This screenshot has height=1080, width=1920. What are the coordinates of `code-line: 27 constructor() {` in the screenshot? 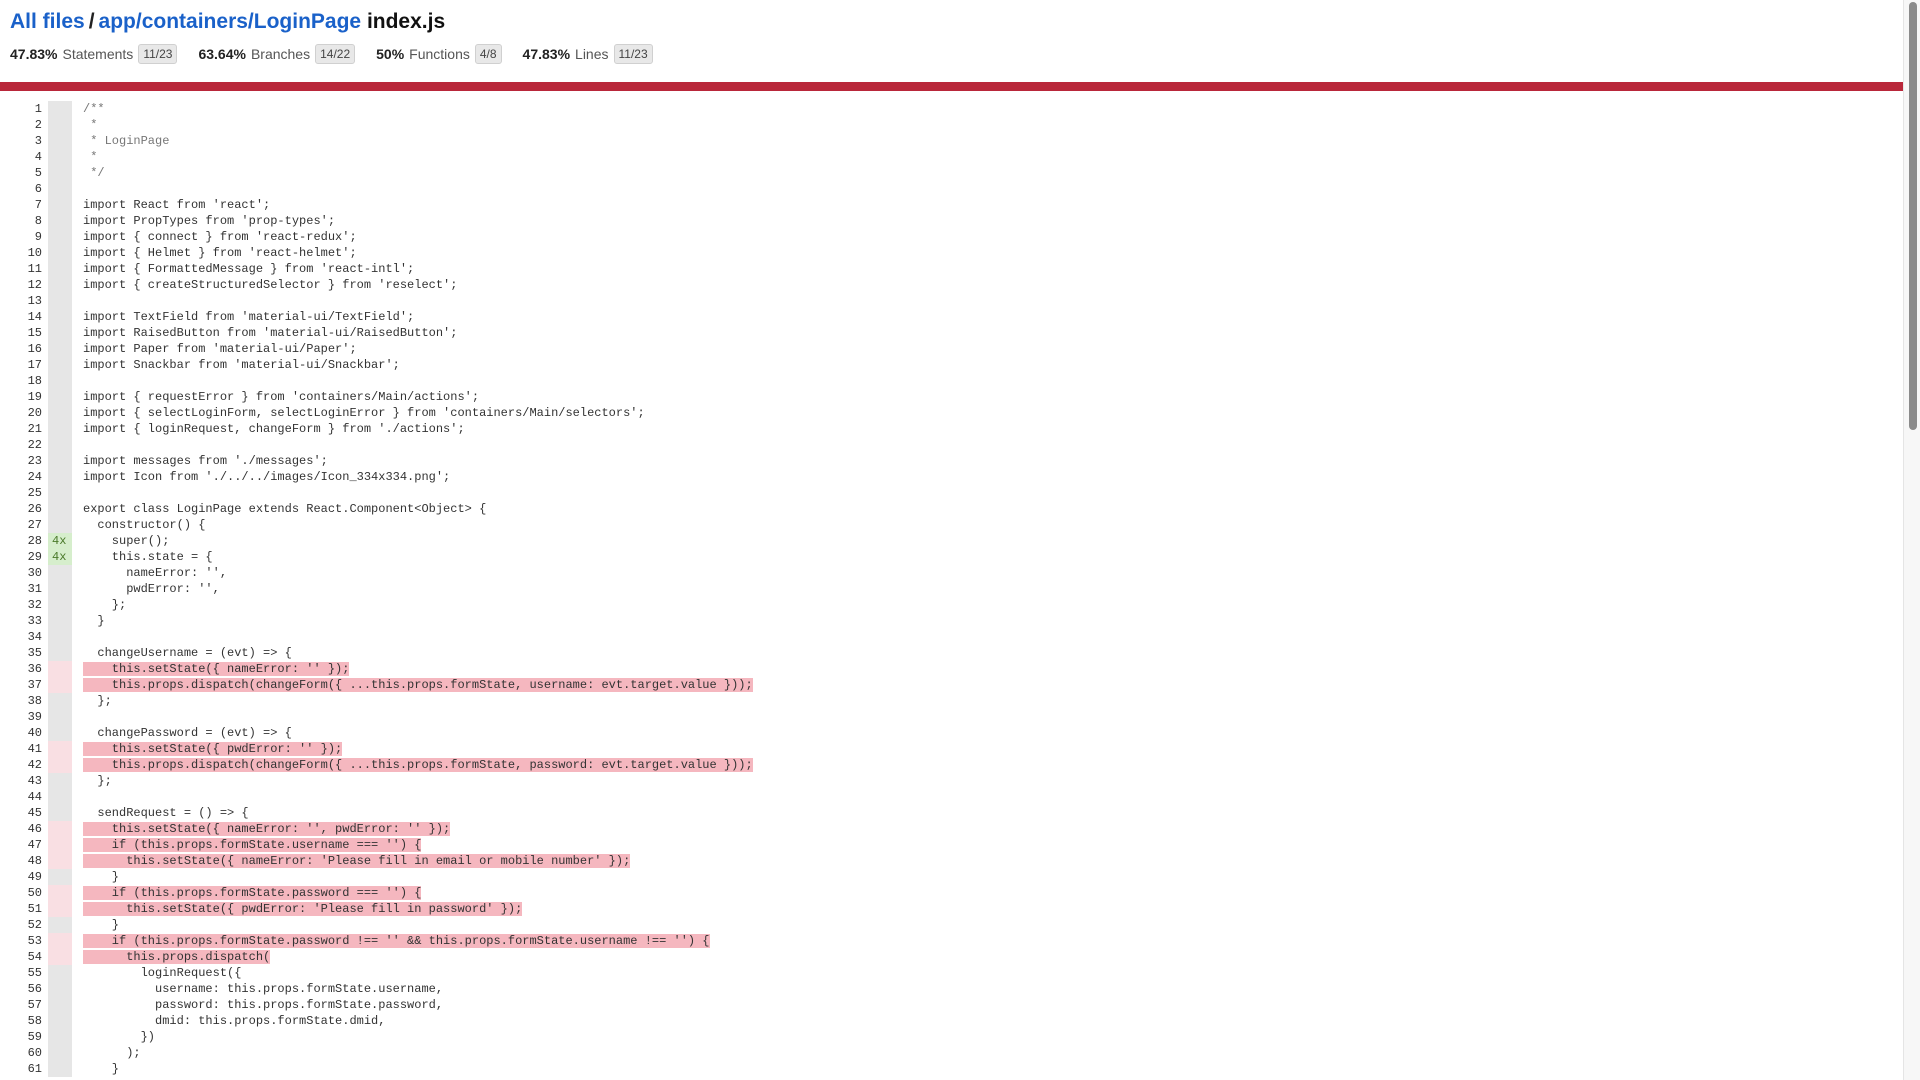 It's located at (952, 525).